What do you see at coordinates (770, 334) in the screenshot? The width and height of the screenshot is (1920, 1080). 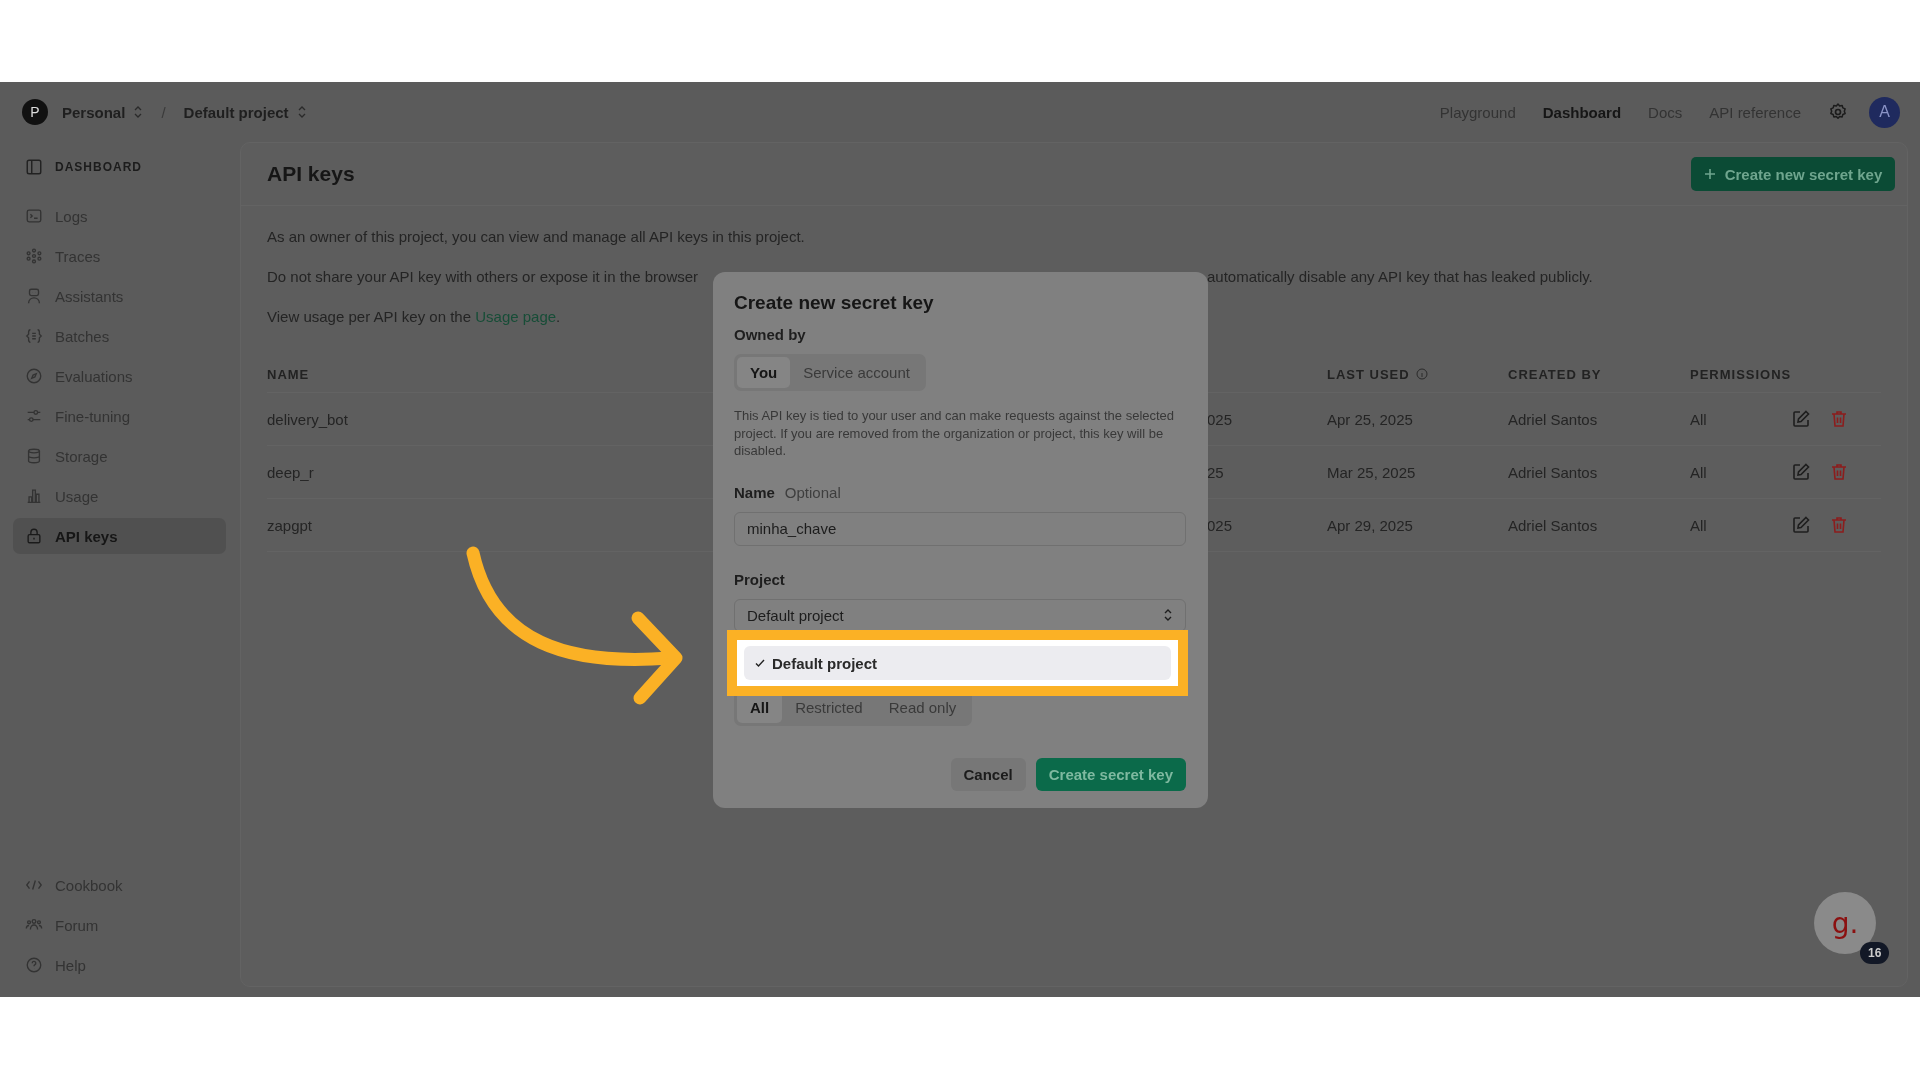 I see `field-label: Owned by` at bounding box center [770, 334].